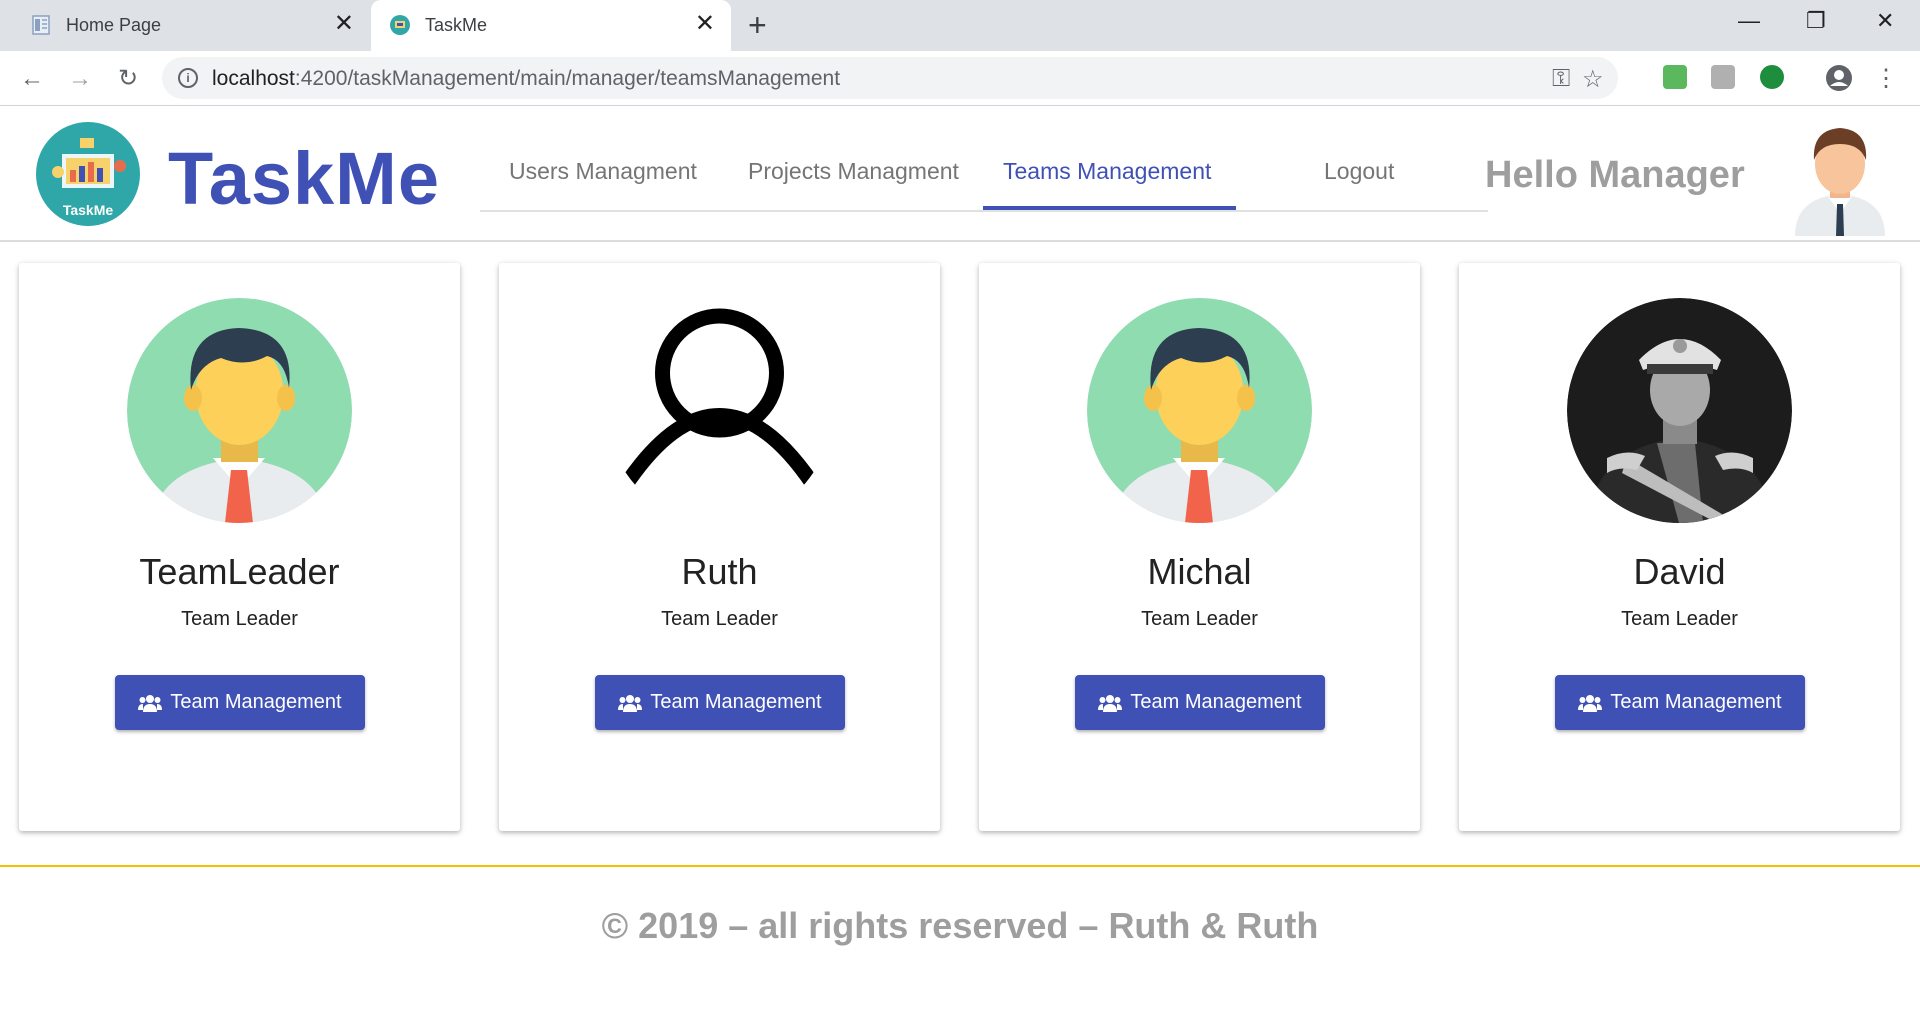  Describe the element at coordinates (1199, 571) in the screenshot. I see `team-leader-name: Michal` at that location.